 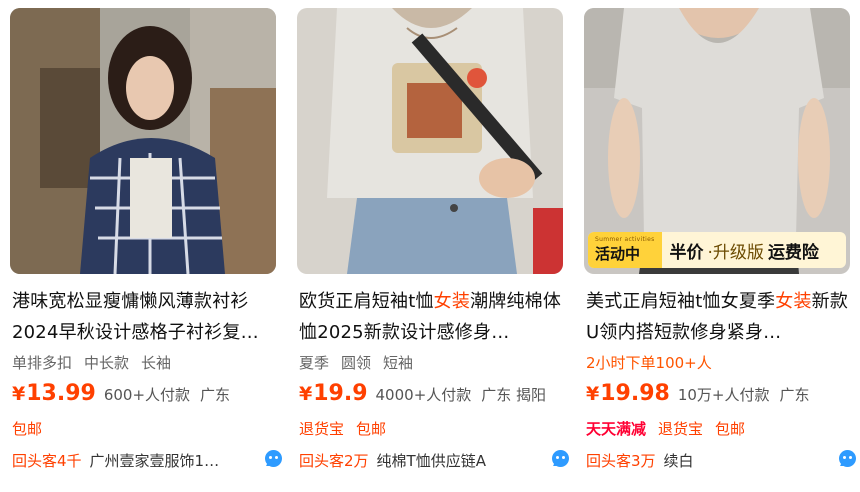 I want to click on service-badges: 天天满减 退货宝 包邮, so click(x=671, y=428).